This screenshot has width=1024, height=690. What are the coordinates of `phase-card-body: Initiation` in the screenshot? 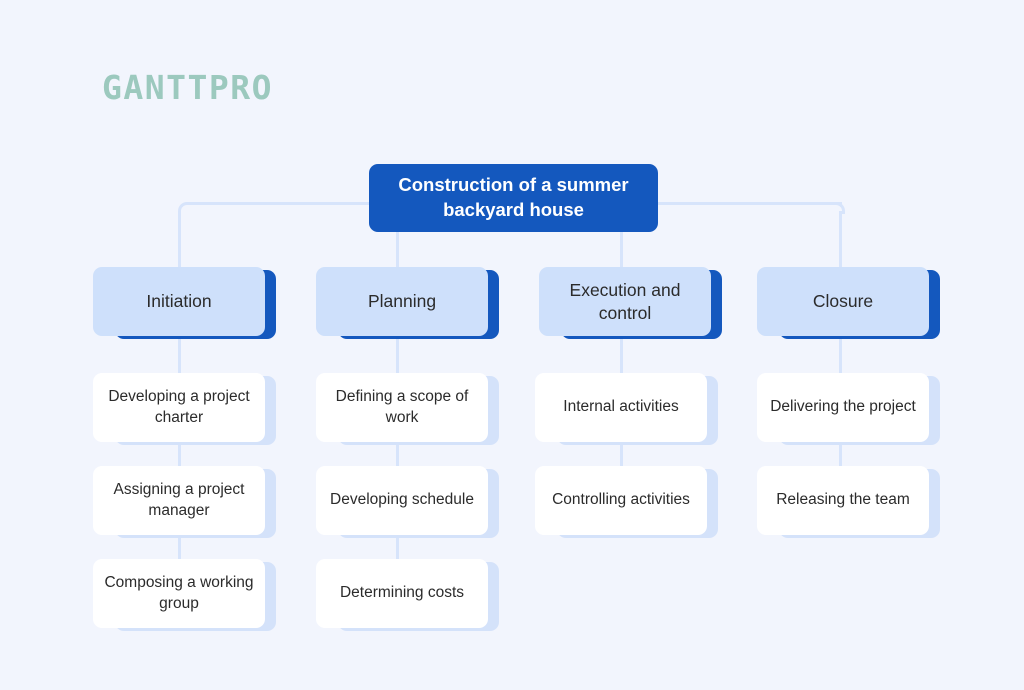 It's located at (179, 301).